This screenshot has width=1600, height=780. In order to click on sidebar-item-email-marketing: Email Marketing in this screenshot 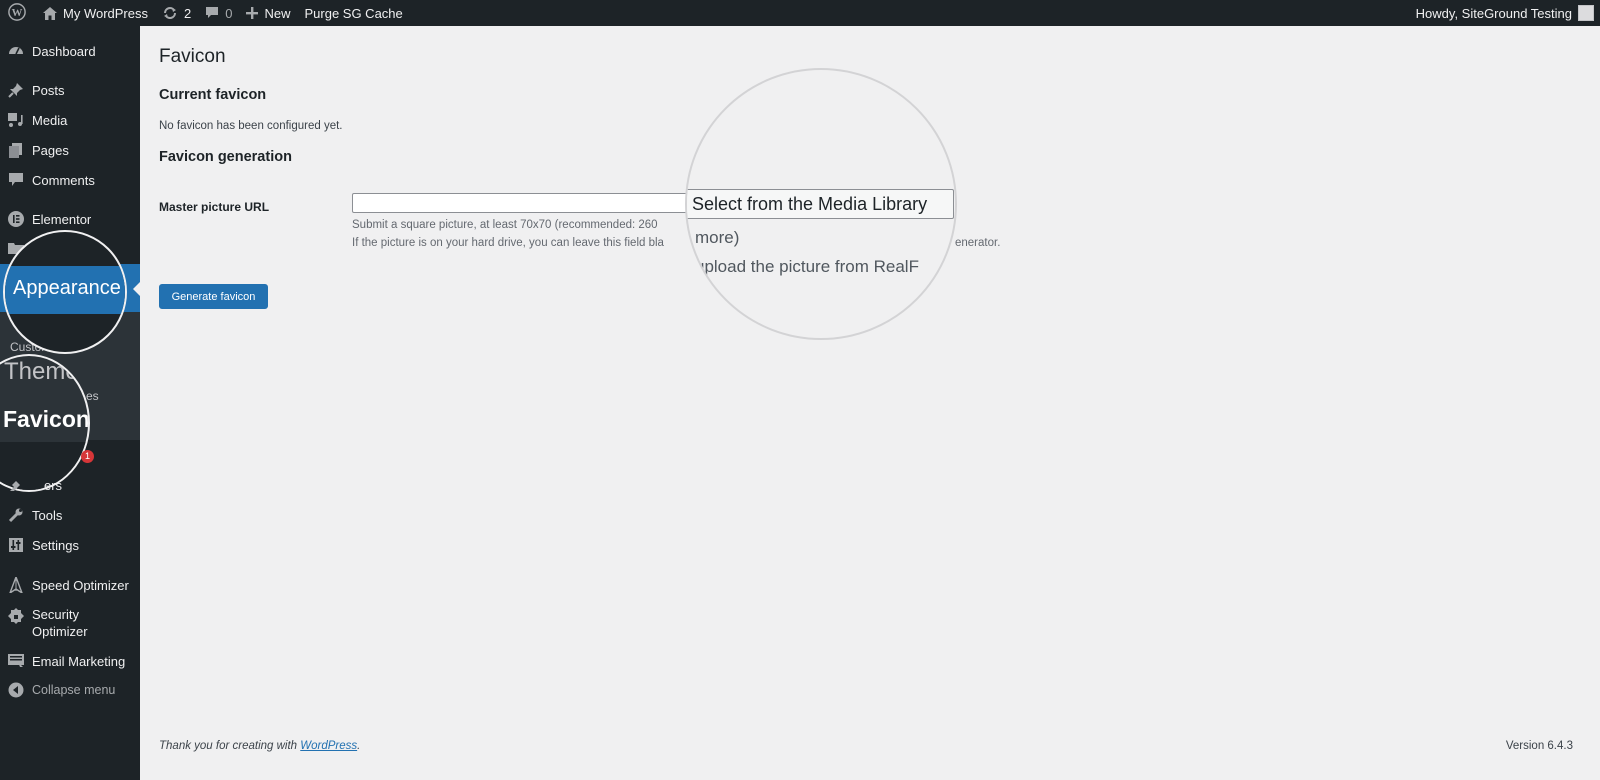, I will do `click(70, 661)`.